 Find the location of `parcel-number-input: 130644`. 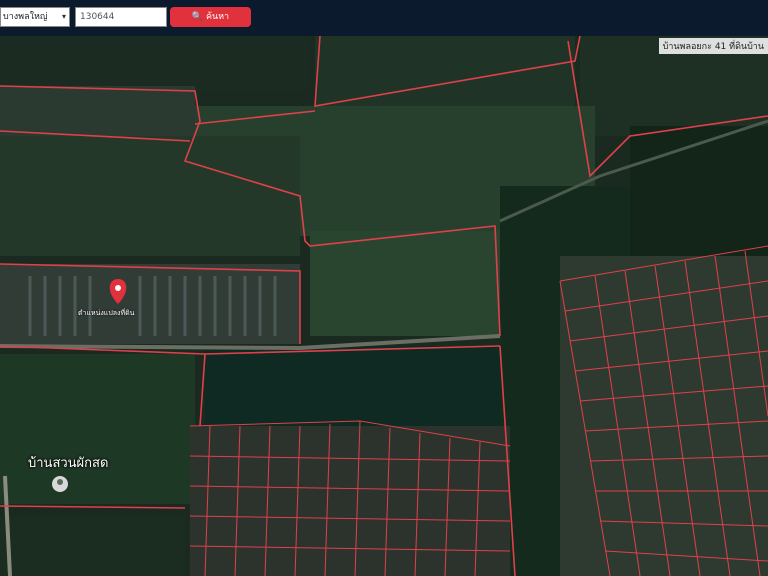

parcel-number-input: 130644 is located at coordinates (121, 17).